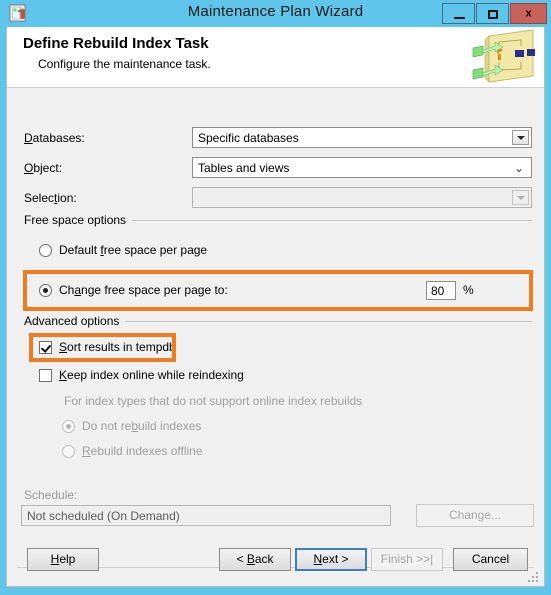 Image resolution: width=551 pixels, height=595 pixels. What do you see at coordinates (124, 64) in the screenshot?
I see `page-subtitle: Configure the maintenance task.` at bounding box center [124, 64].